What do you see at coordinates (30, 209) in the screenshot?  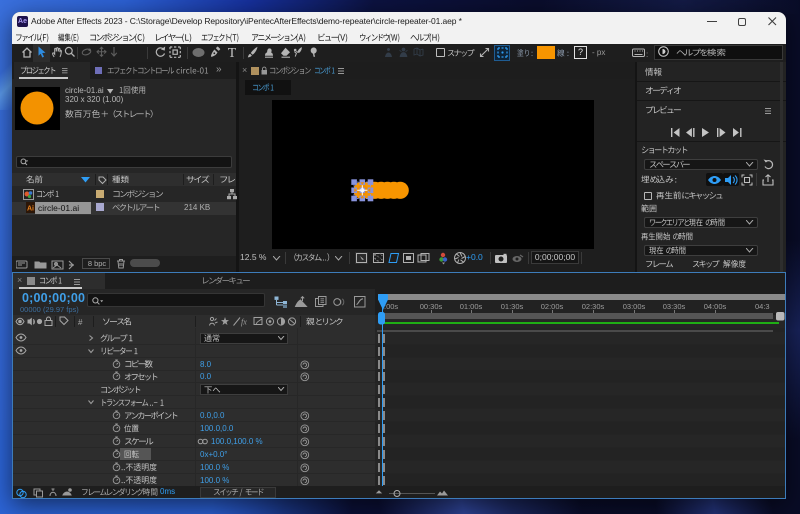 I see `svg-text: Ai` at bounding box center [30, 209].